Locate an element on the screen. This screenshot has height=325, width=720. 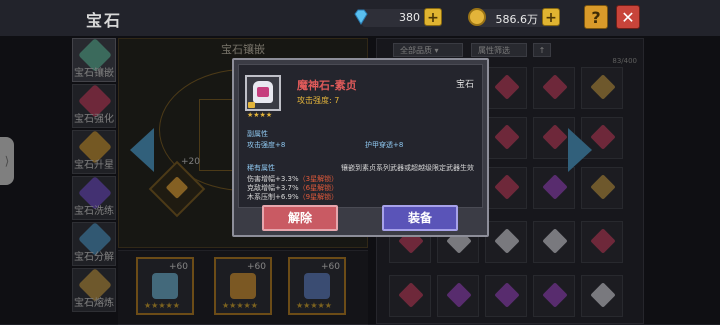
sub-stat-armor-pen: 护甲穿透+8 is located at coordinates (384, 145).